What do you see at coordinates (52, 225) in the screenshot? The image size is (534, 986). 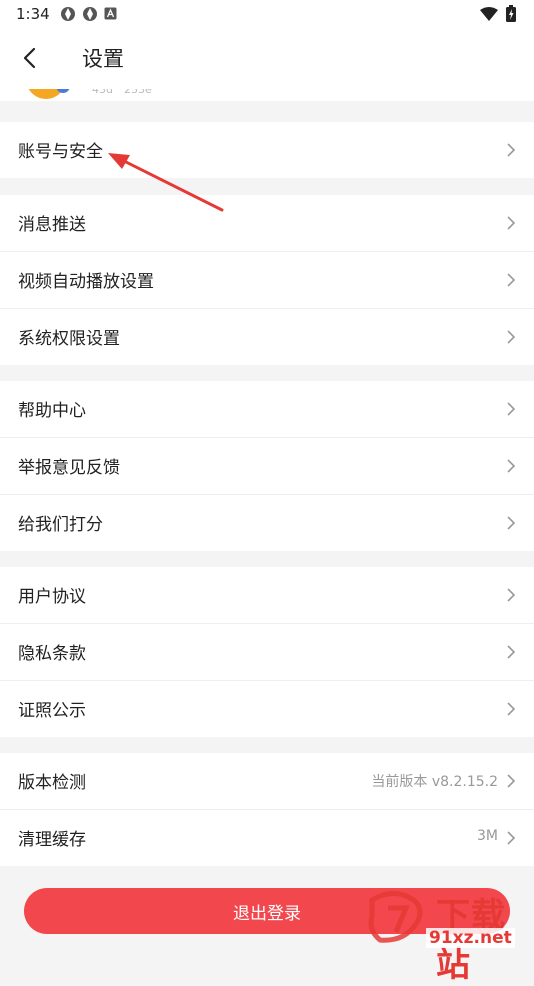 I see `row-label: 消息推送` at bounding box center [52, 225].